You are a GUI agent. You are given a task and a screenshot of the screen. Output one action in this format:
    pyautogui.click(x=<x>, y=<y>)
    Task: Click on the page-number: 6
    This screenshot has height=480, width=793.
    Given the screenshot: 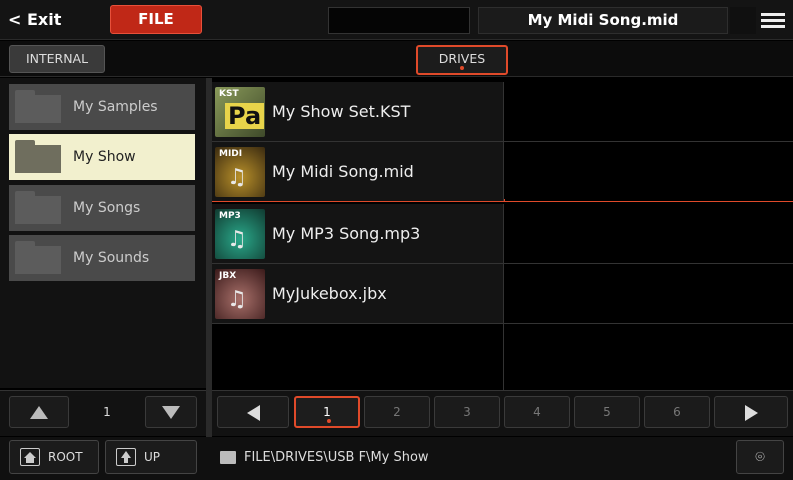 What is the action you would take?
    pyautogui.click(x=677, y=412)
    